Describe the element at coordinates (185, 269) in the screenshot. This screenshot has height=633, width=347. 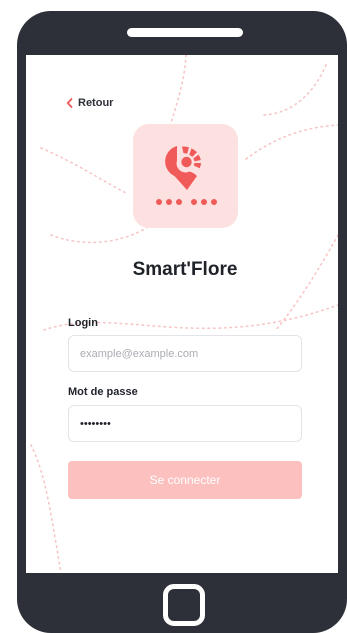
I see `app-title: Smart'Flore` at that location.